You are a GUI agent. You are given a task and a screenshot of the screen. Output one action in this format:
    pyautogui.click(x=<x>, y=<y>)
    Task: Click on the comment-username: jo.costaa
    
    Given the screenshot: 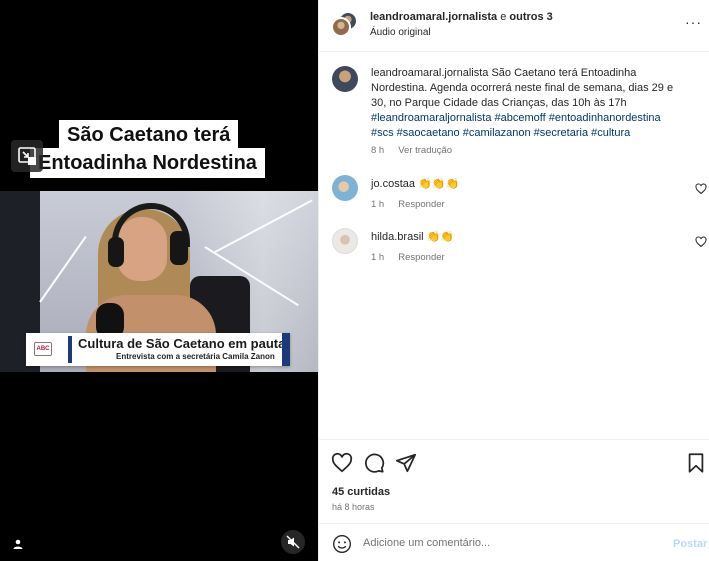 What is the action you would take?
    pyautogui.click(x=393, y=184)
    